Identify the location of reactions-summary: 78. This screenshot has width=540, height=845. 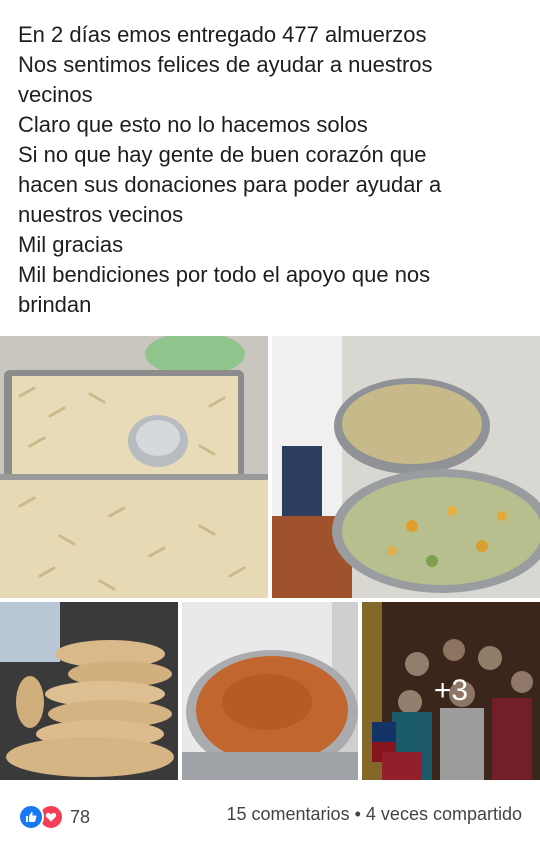
(54, 817).